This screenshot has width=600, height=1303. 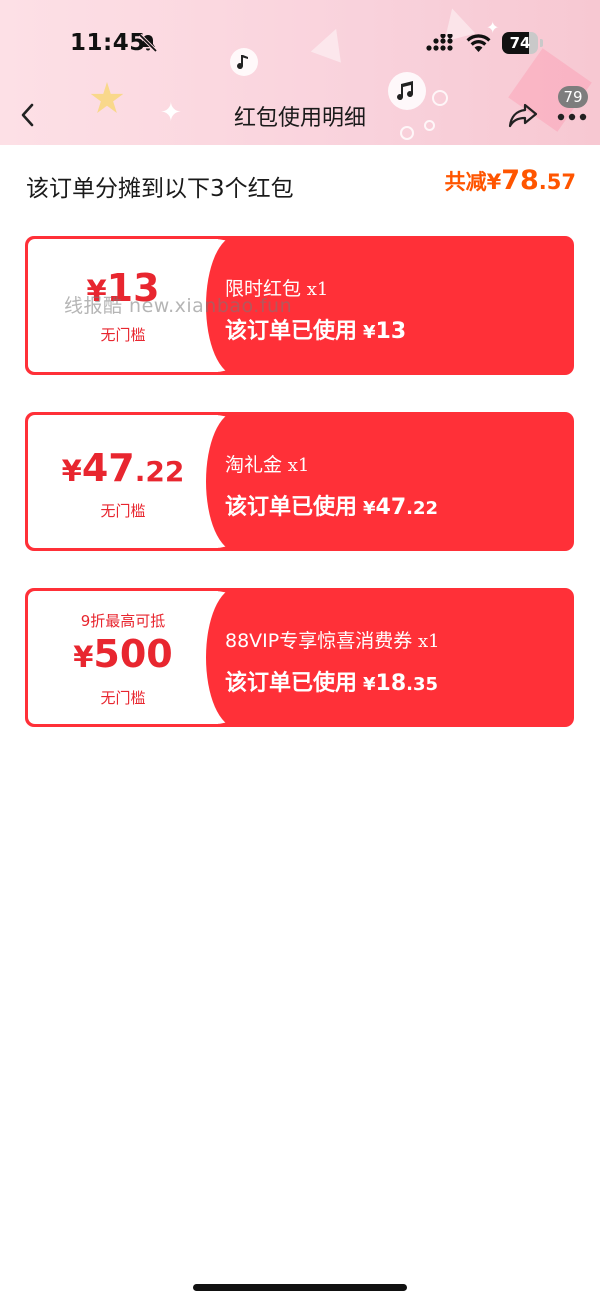 What do you see at coordinates (439, 42) in the screenshot?
I see `signal-icon` at bounding box center [439, 42].